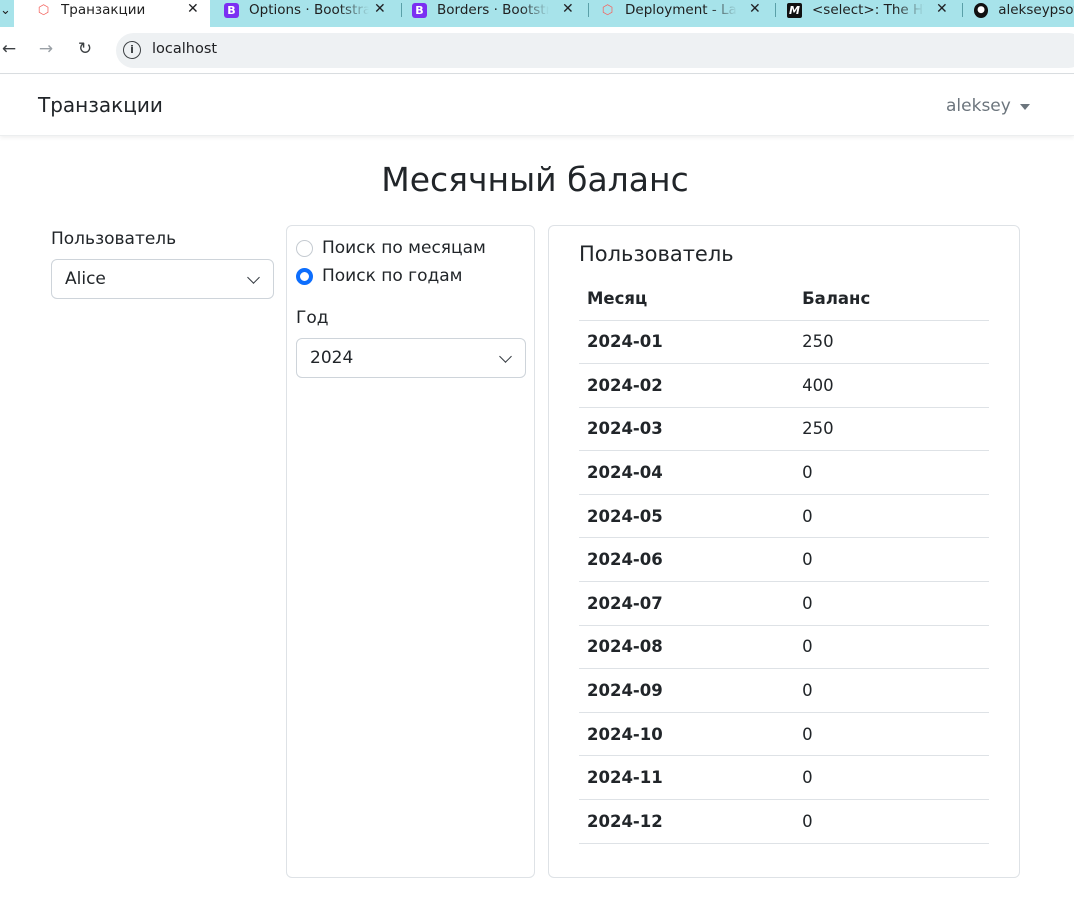 The height and width of the screenshot is (906, 1074). I want to click on forward-arrow-icon: →, so click(46, 49).